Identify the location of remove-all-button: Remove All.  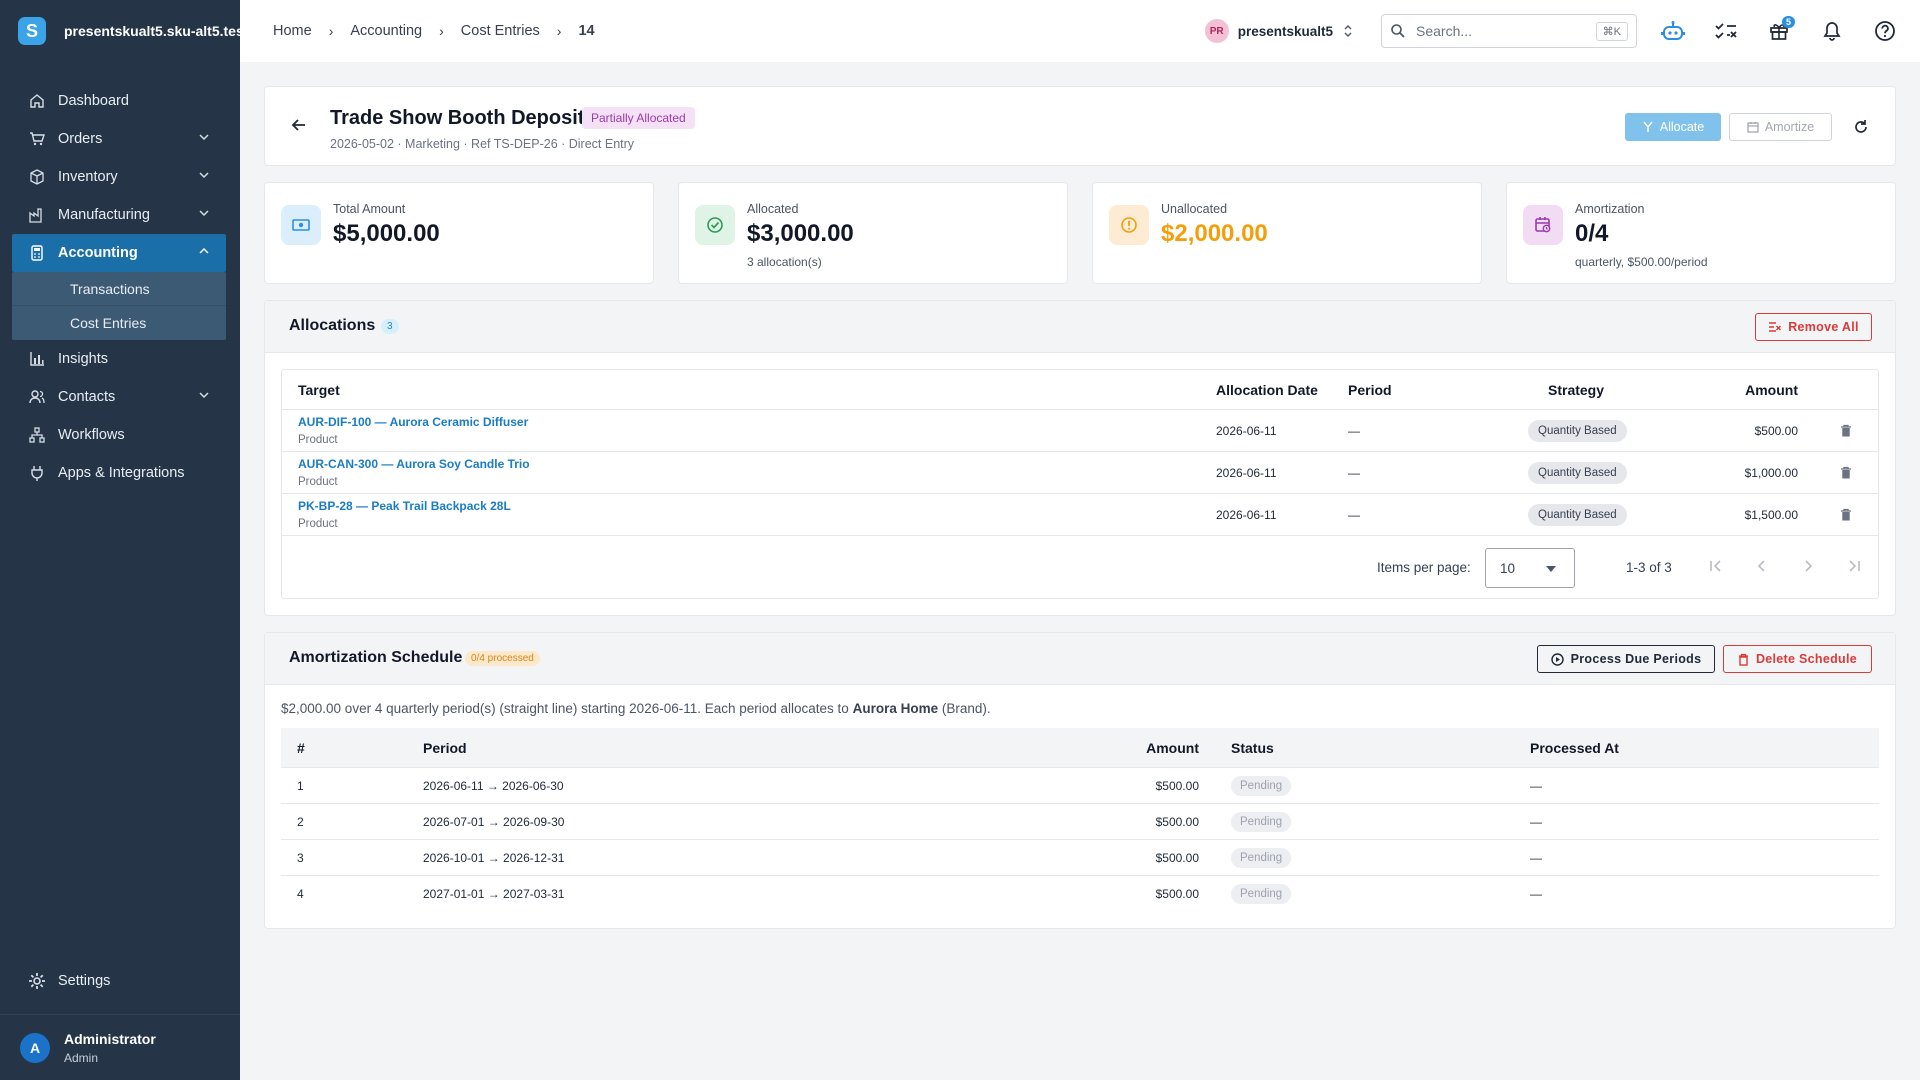
(1813, 327).